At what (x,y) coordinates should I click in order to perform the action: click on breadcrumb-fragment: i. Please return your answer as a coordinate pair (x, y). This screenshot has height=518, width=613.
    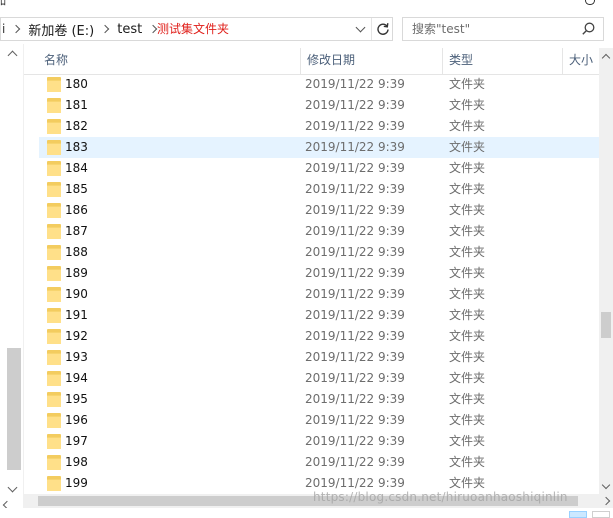
    Looking at the image, I should click on (3, 29).